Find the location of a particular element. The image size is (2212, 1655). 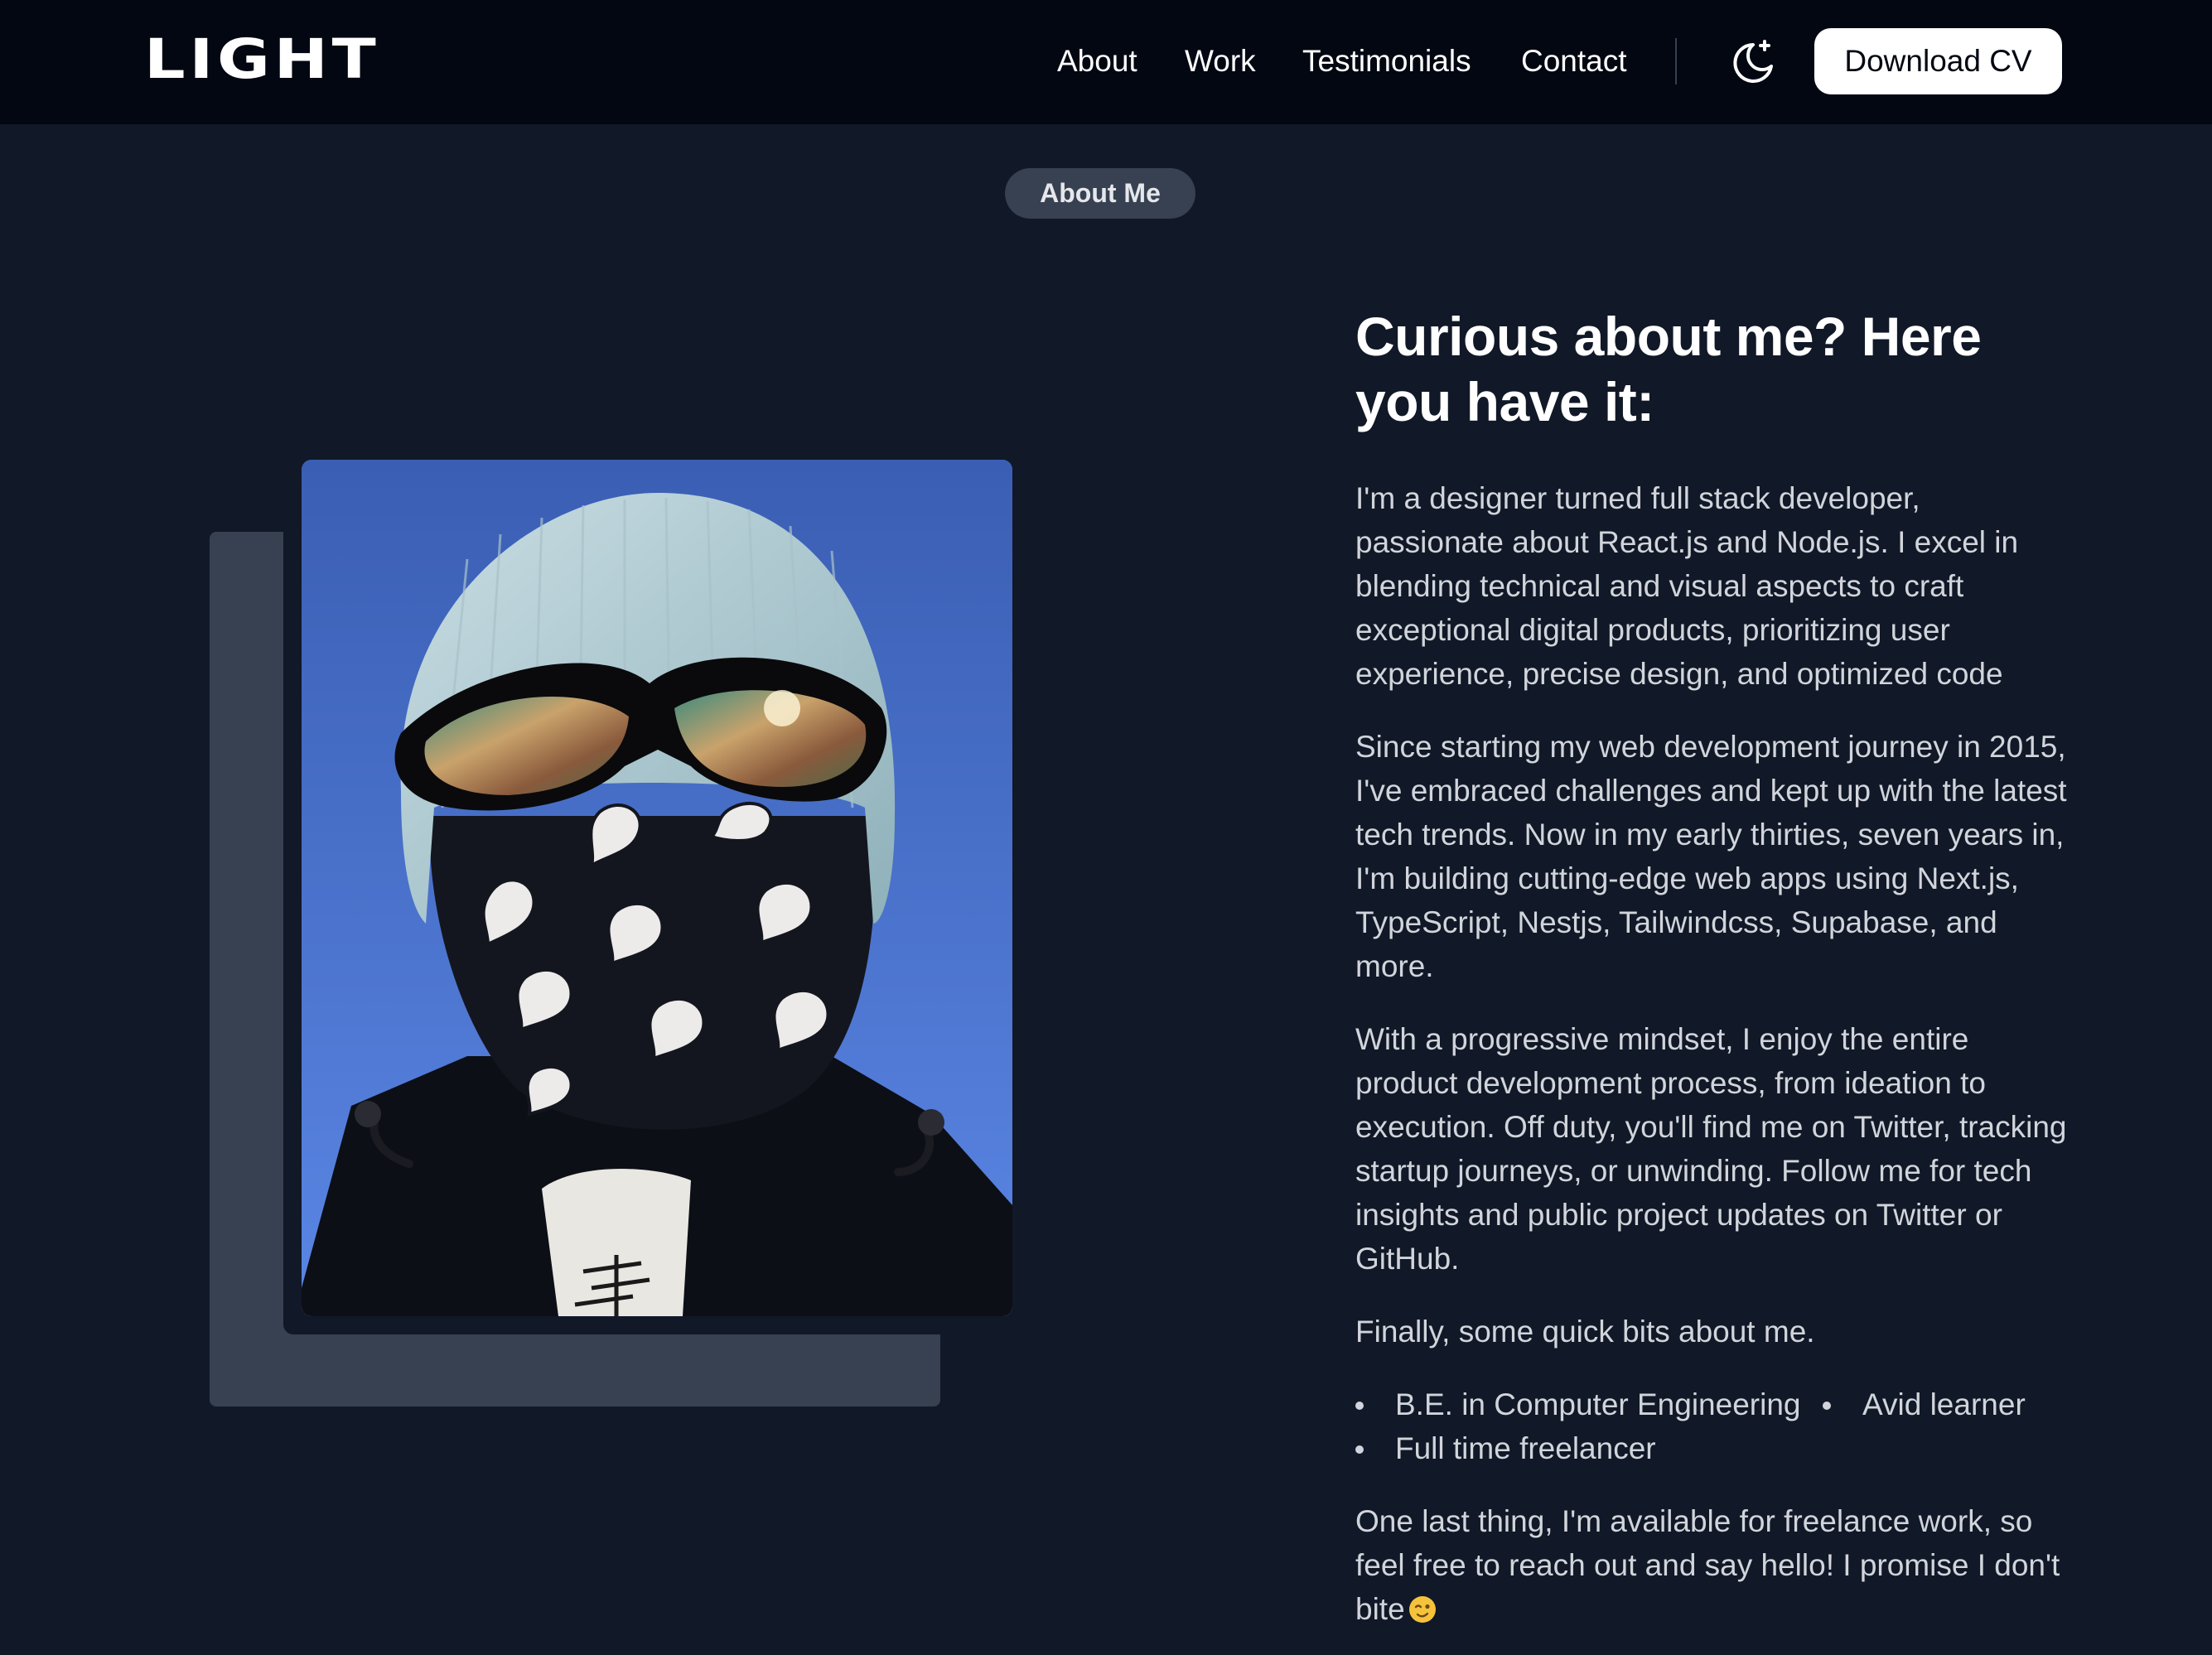

about-paragraph-4: Finally, some quick bits about me. is located at coordinates (1585, 1332).